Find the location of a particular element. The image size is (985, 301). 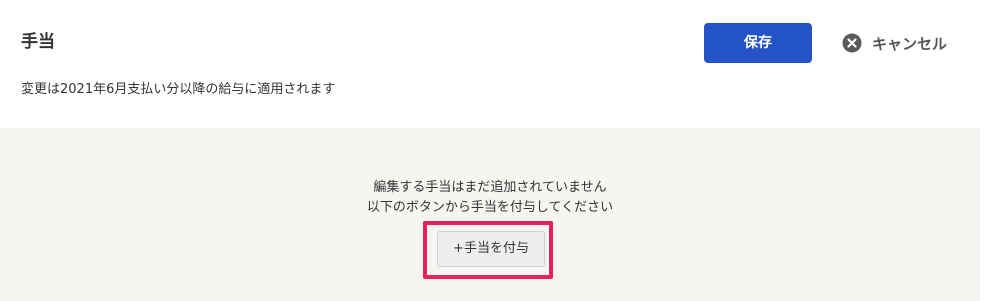

save-button: 保存 is located at coordinates (758, 43).